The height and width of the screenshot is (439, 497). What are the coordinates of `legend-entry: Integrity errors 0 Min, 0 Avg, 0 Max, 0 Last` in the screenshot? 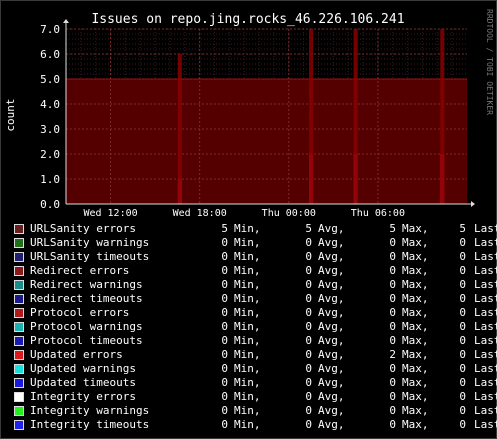 It's located at (255, 397).